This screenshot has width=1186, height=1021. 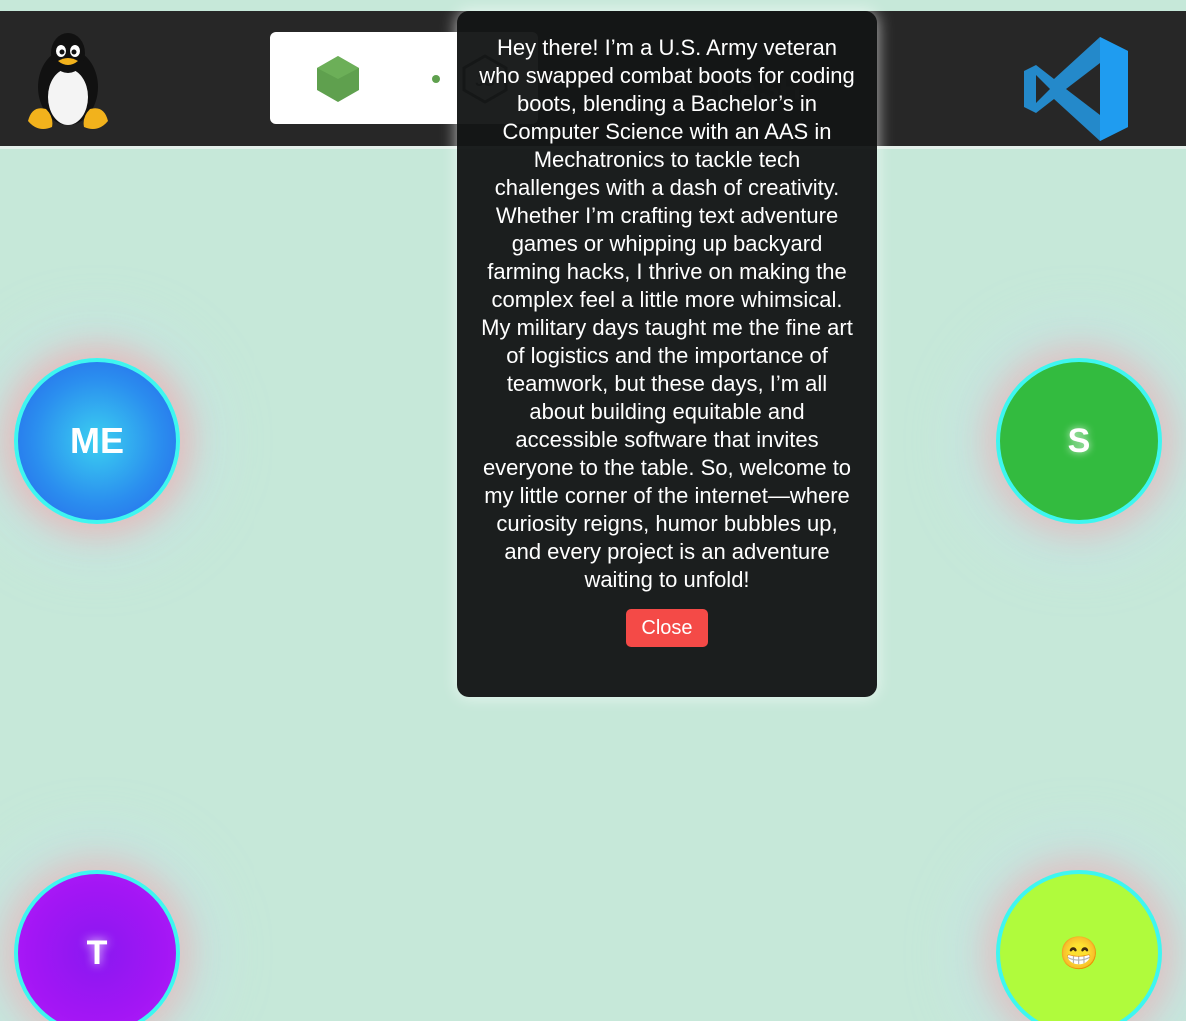 I want to click on grinning-face-icon: 😁, so click(x=1079, y=953).